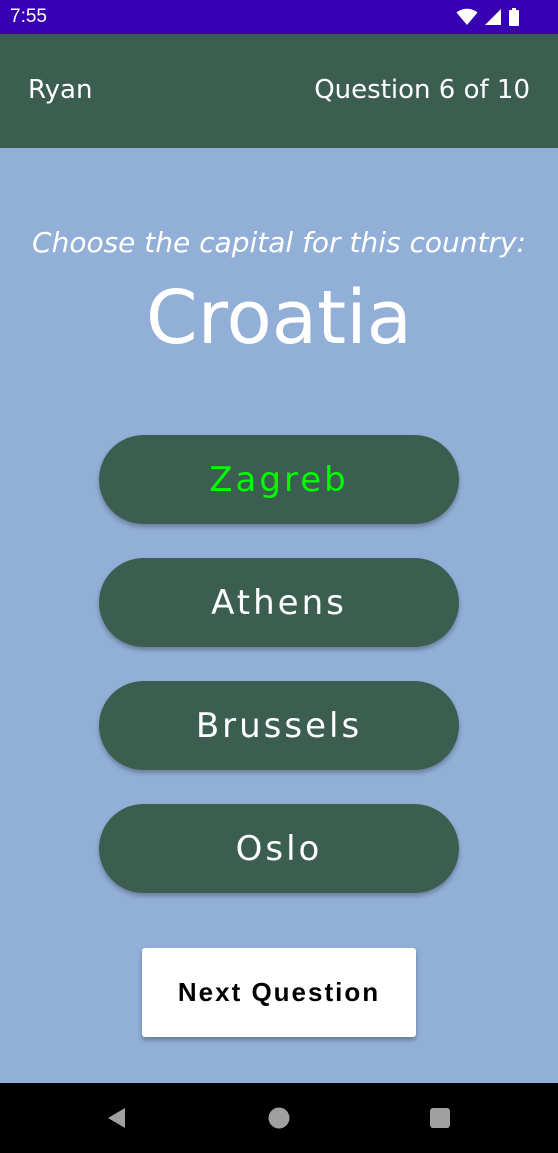 This screenshot has width=558, height=1153. What do you see at coordinates (278, 318) in the screenshot?
I see `country-name: Croatia` at bounding box center [278, 318].